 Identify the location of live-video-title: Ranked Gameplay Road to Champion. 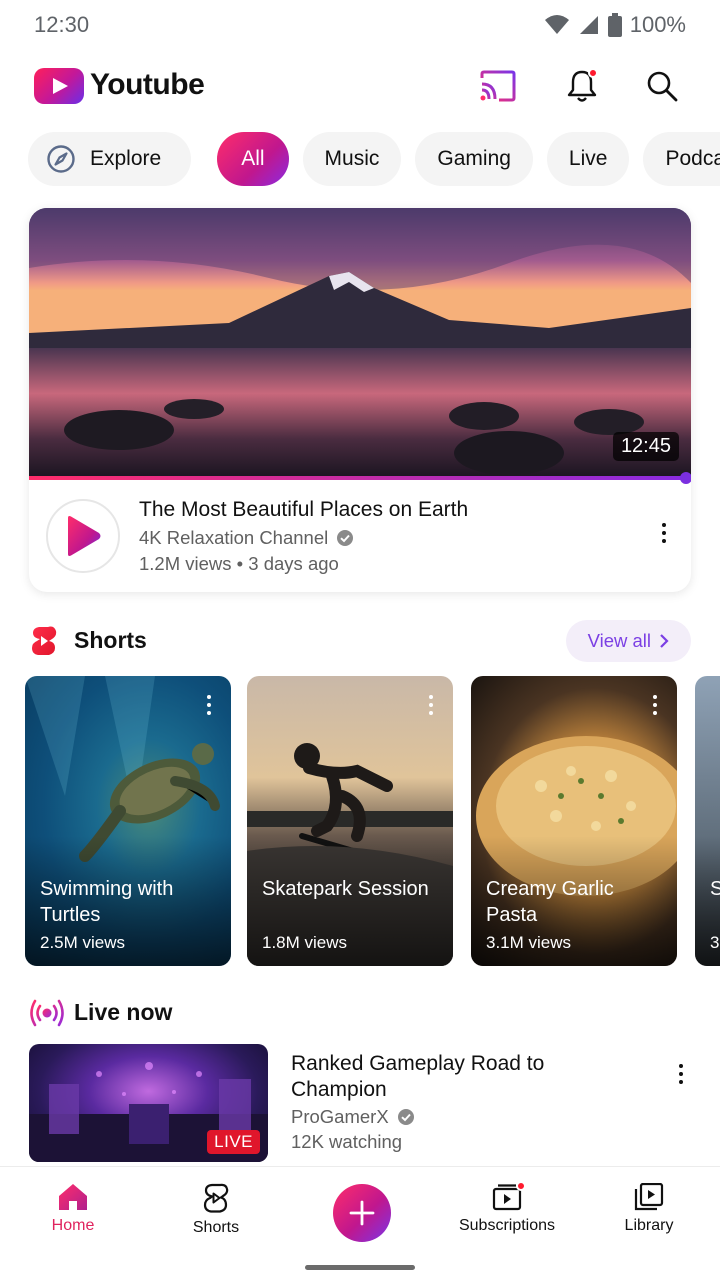
(436, 1077).